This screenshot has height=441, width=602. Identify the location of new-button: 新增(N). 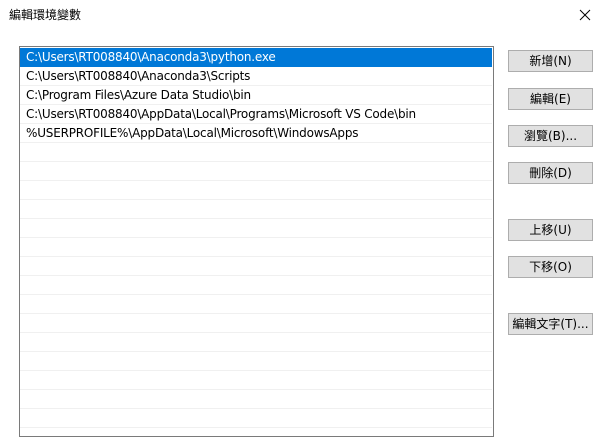
(550, 61).